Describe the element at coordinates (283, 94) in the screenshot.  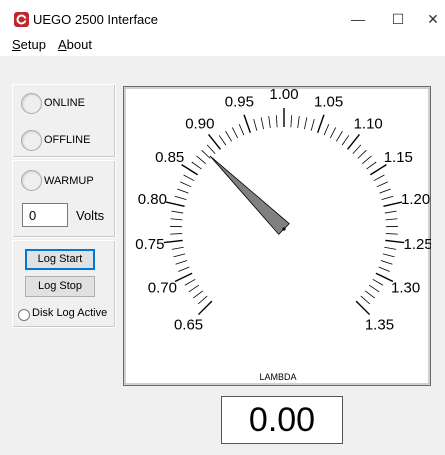
I see `gauge-scale-label: 1.00` at that location.